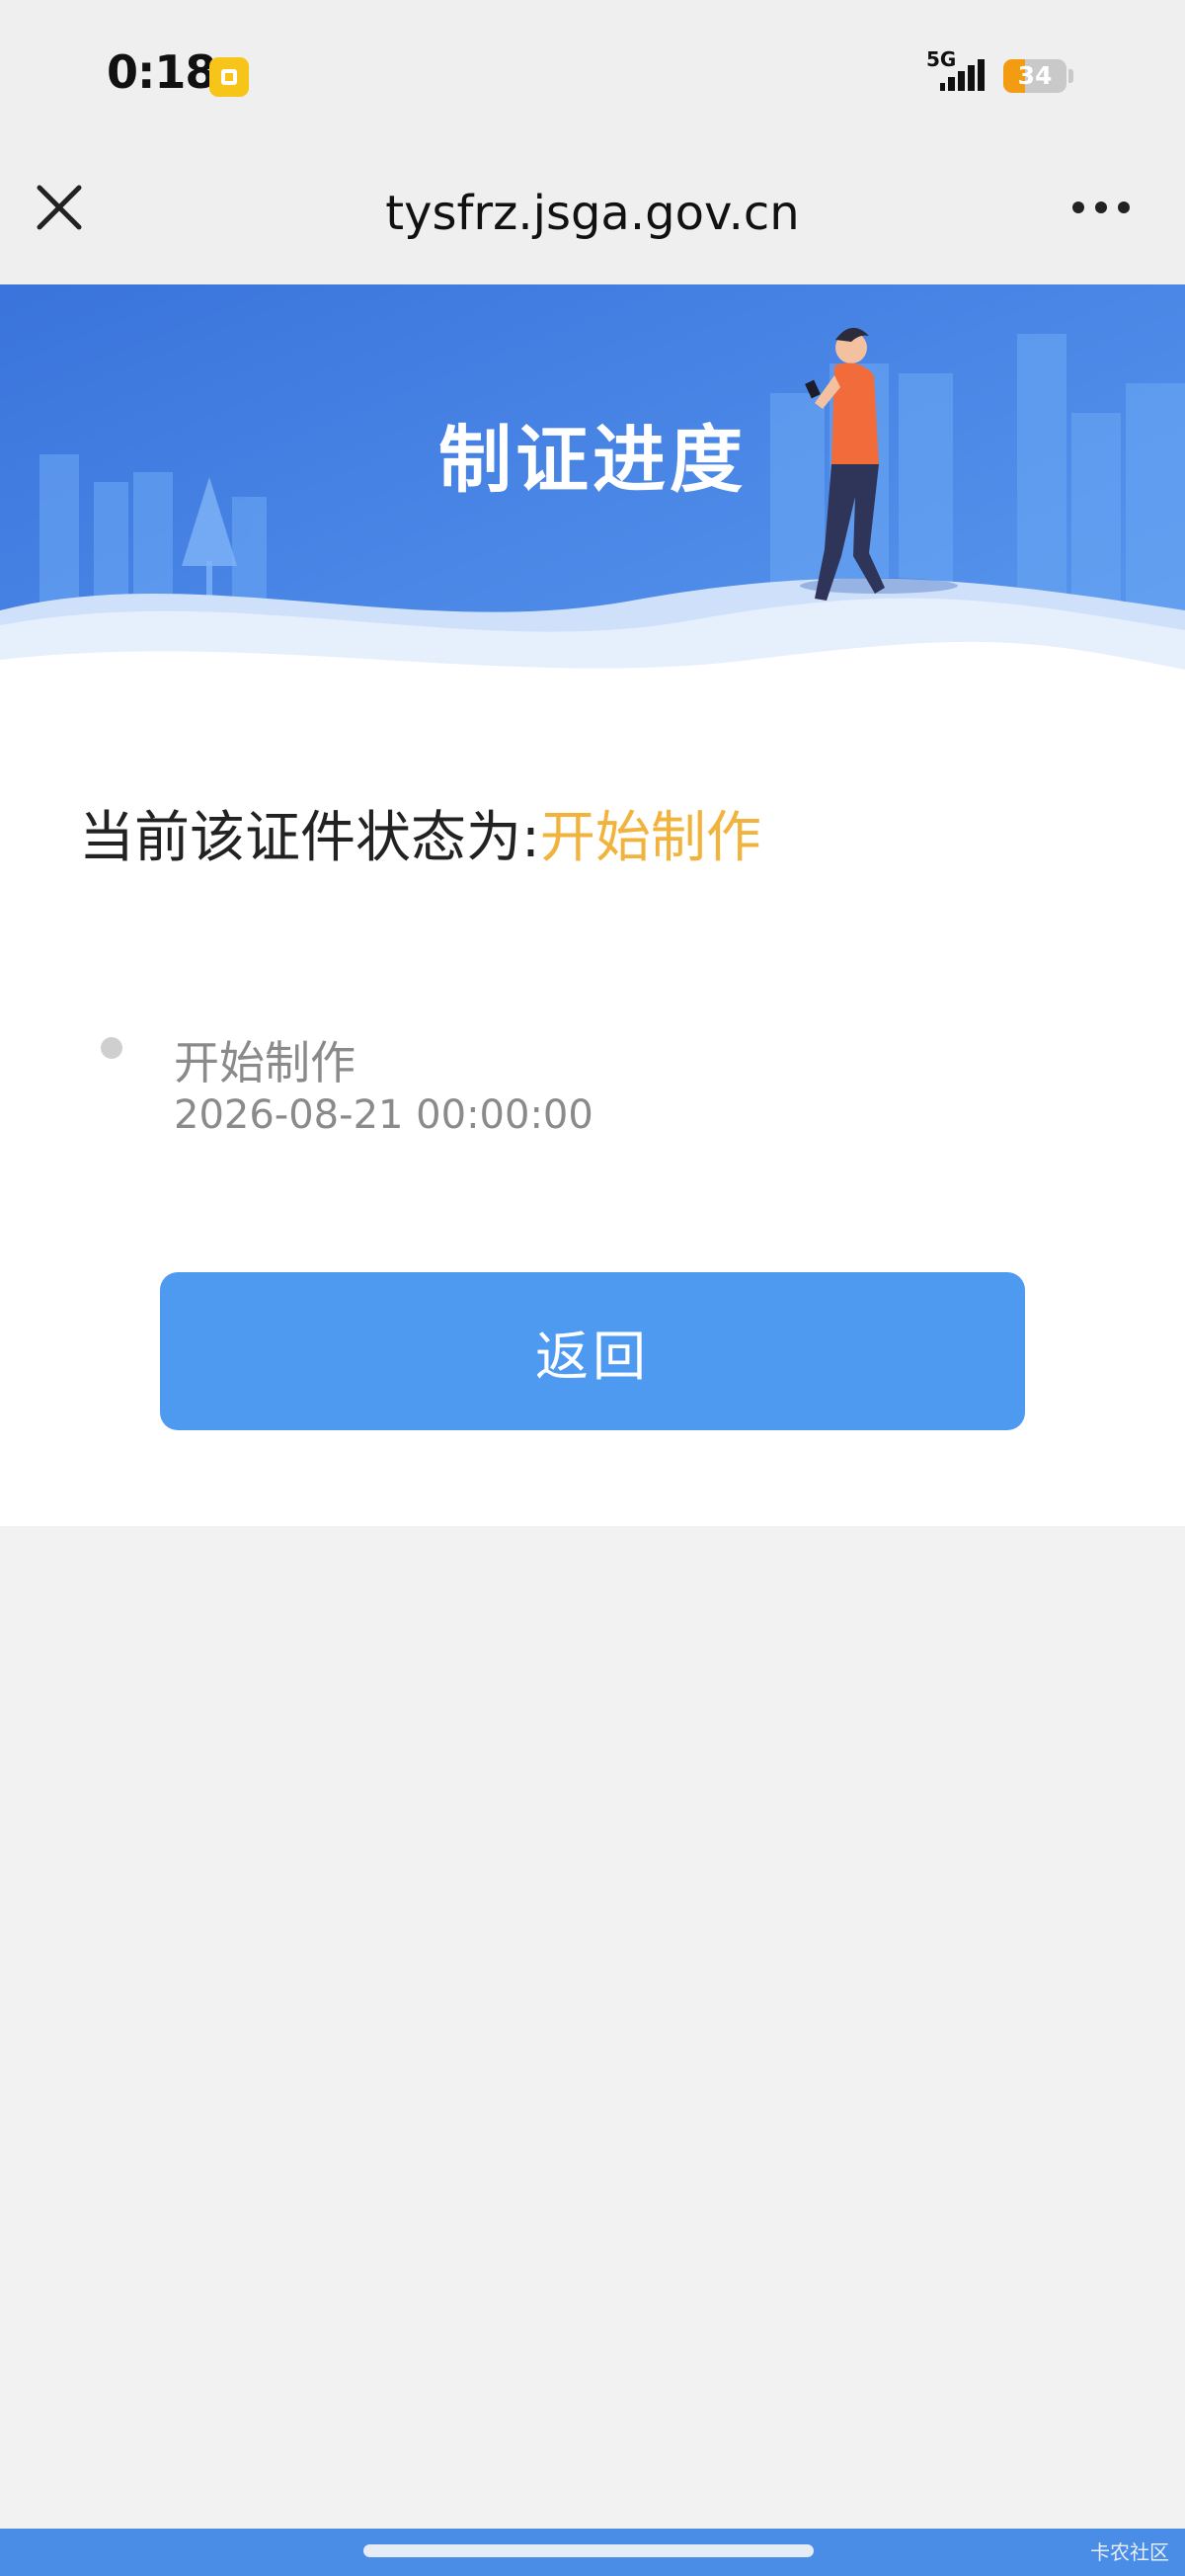  What do you see at coordinates (1101, 207) in the screenshot?
I see `more-options-icon` at bounding box center [1101, 207].